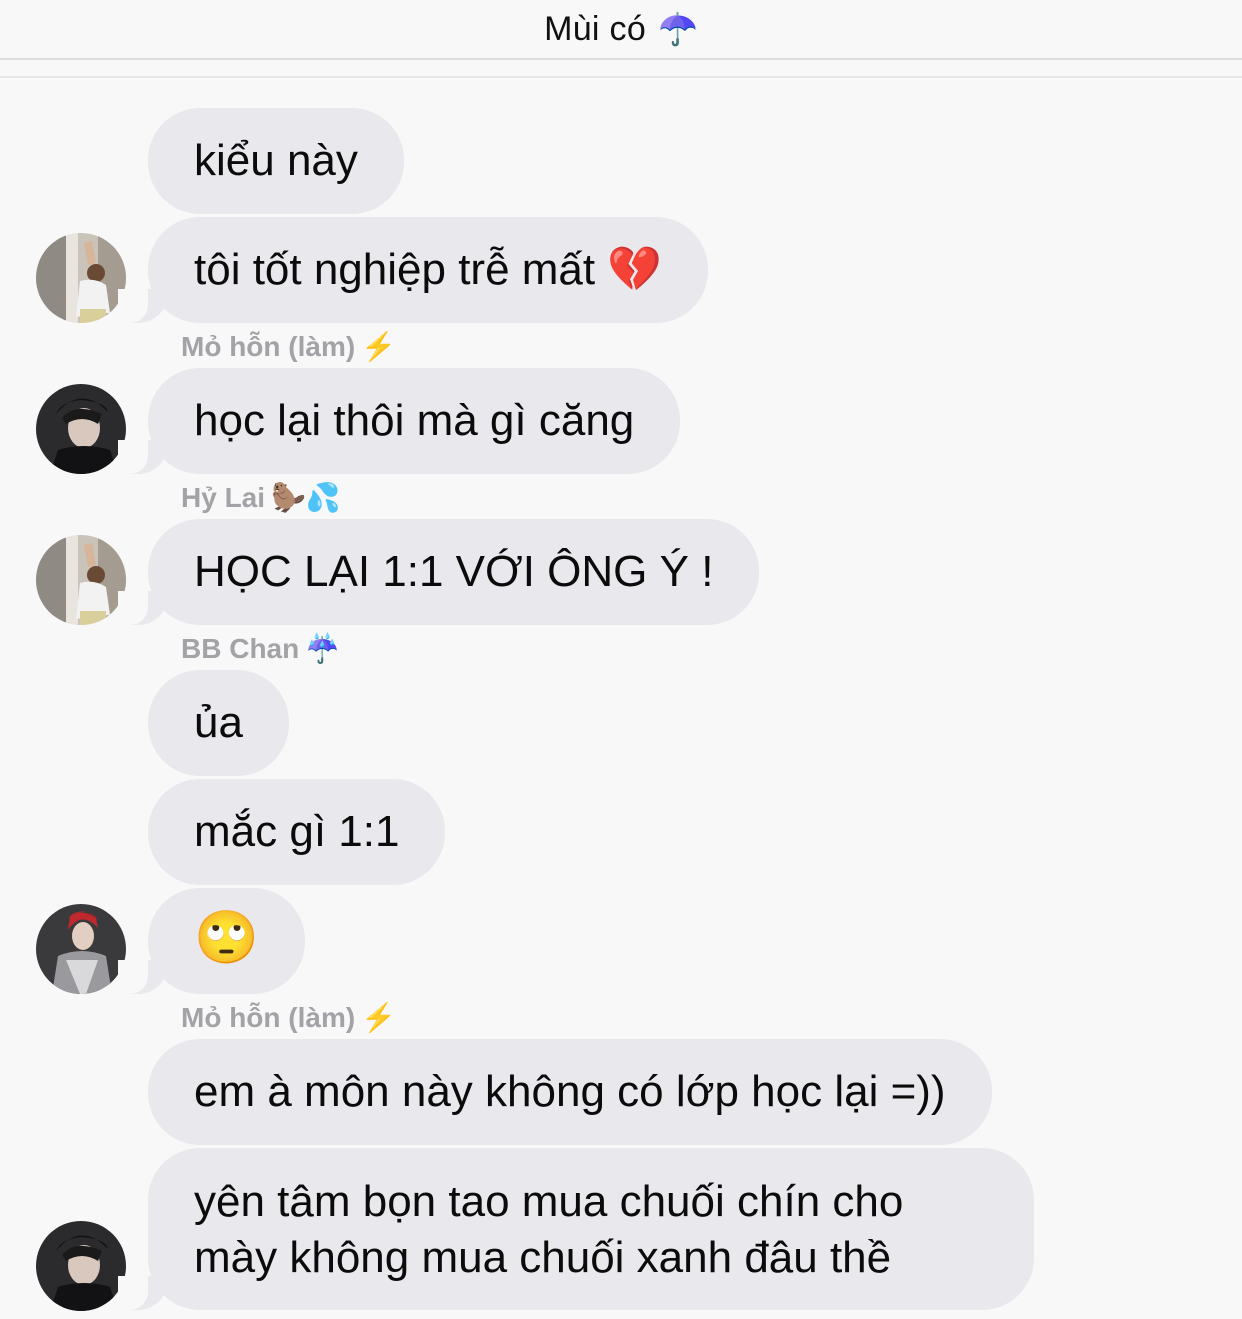  What do you see at coordinates (454, 571) in the screenshot?
I see `message-text: HỌC LẠI 1:1 VỚI ÔNG Ý !` at bounding box center [454, 571].